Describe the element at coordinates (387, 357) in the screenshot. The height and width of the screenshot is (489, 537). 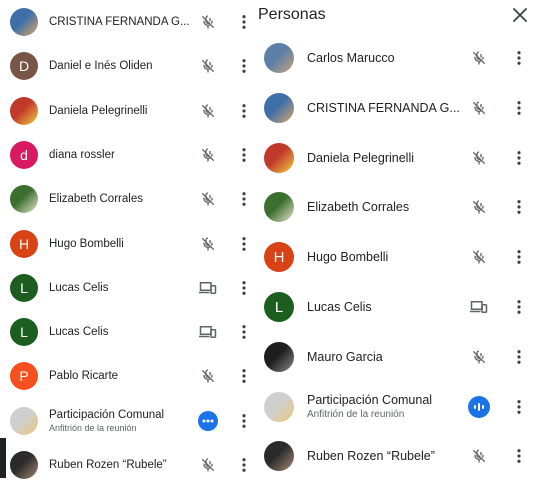
I see `participant-info: Mauro Garcia` at that location.